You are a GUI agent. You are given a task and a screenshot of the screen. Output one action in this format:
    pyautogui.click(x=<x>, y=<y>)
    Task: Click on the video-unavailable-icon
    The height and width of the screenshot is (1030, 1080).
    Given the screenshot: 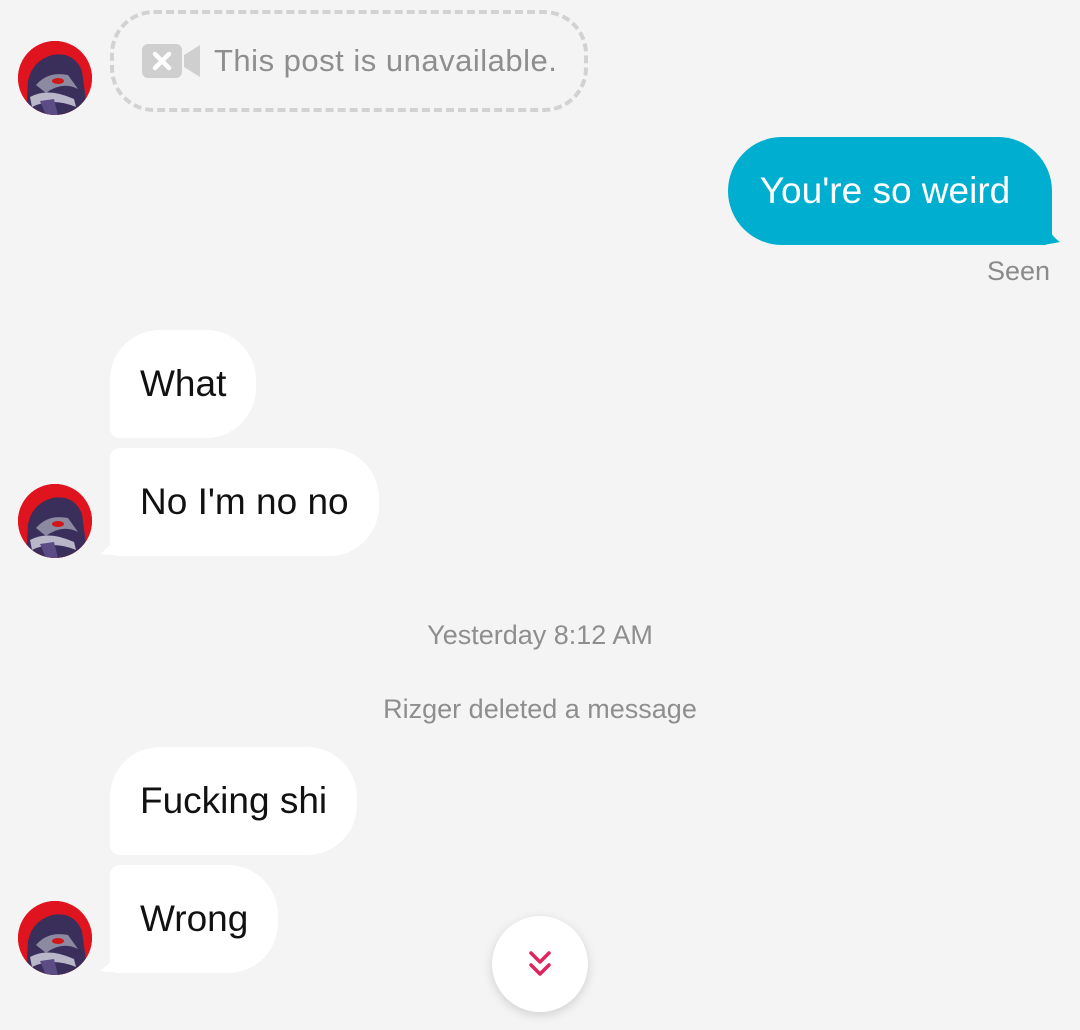 What is the action you would take?
    pyautogui.click(x=171, y=61)
    